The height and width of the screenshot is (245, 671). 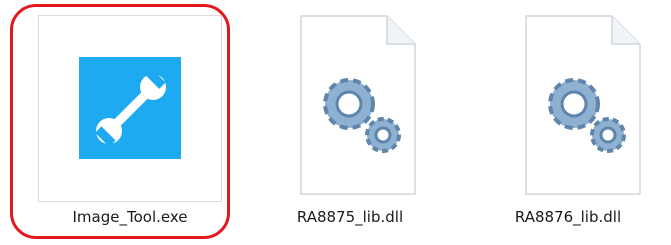 I want to click on file-label: Image_Tool.exe, so click(x=130, y=217).